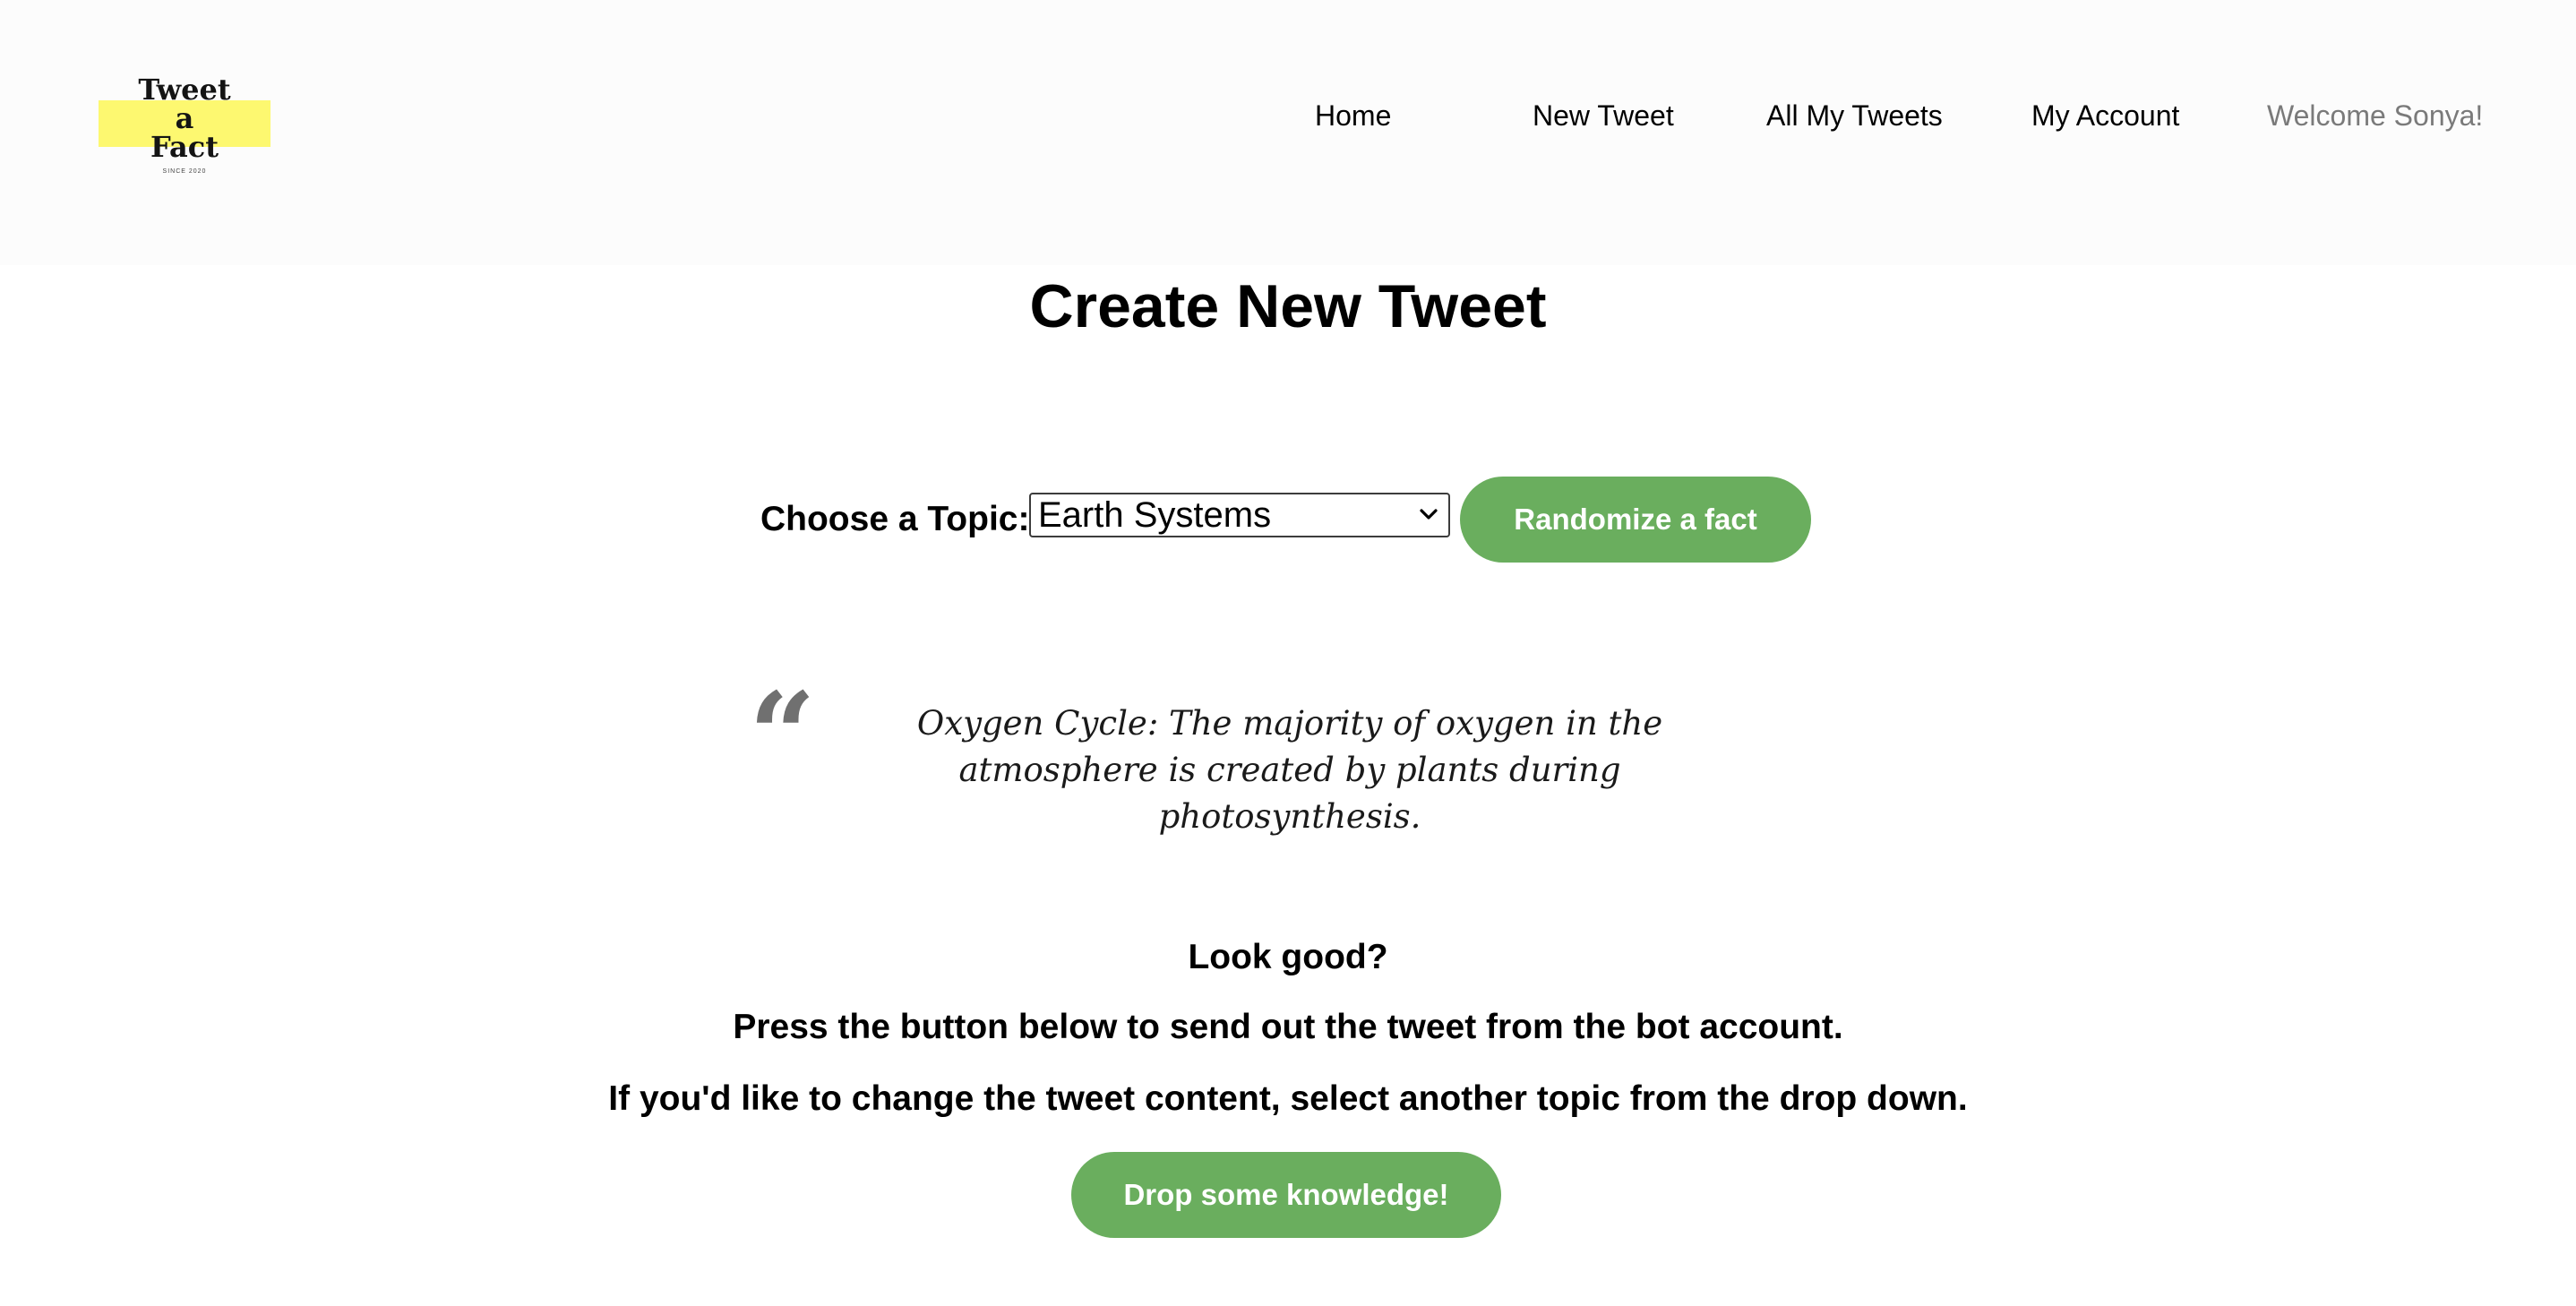  What do you see at coordinates (184, 147) in the screenshot?
I see `logo-line-3: Fact` at bounding box center [184, 147].